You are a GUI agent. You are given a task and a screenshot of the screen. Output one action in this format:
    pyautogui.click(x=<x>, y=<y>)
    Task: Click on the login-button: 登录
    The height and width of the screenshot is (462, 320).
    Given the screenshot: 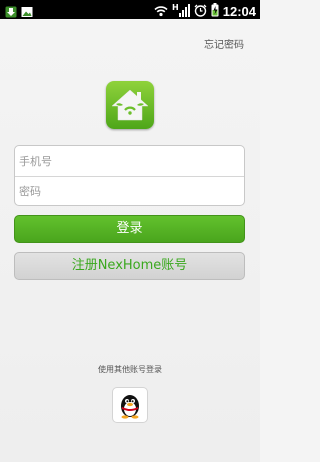 What is the action you would take?
    pyautogui.click(x=129, y=229)
    